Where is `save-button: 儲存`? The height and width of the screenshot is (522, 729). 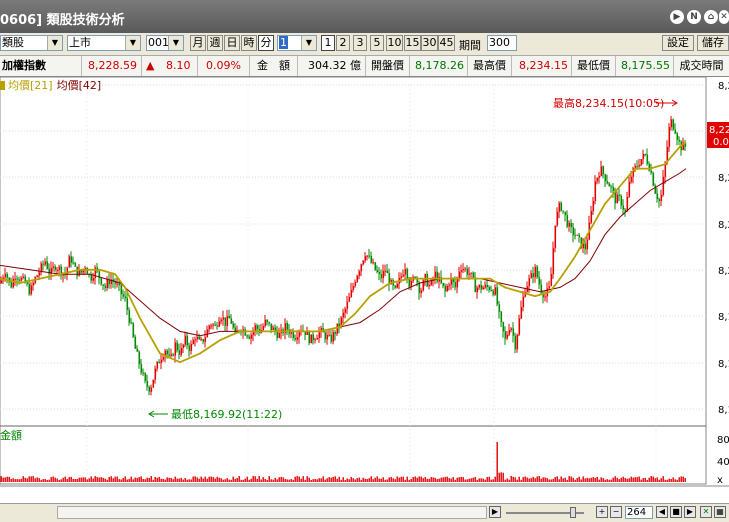 save-button: 儲存 is located at coordinates (713, 43).